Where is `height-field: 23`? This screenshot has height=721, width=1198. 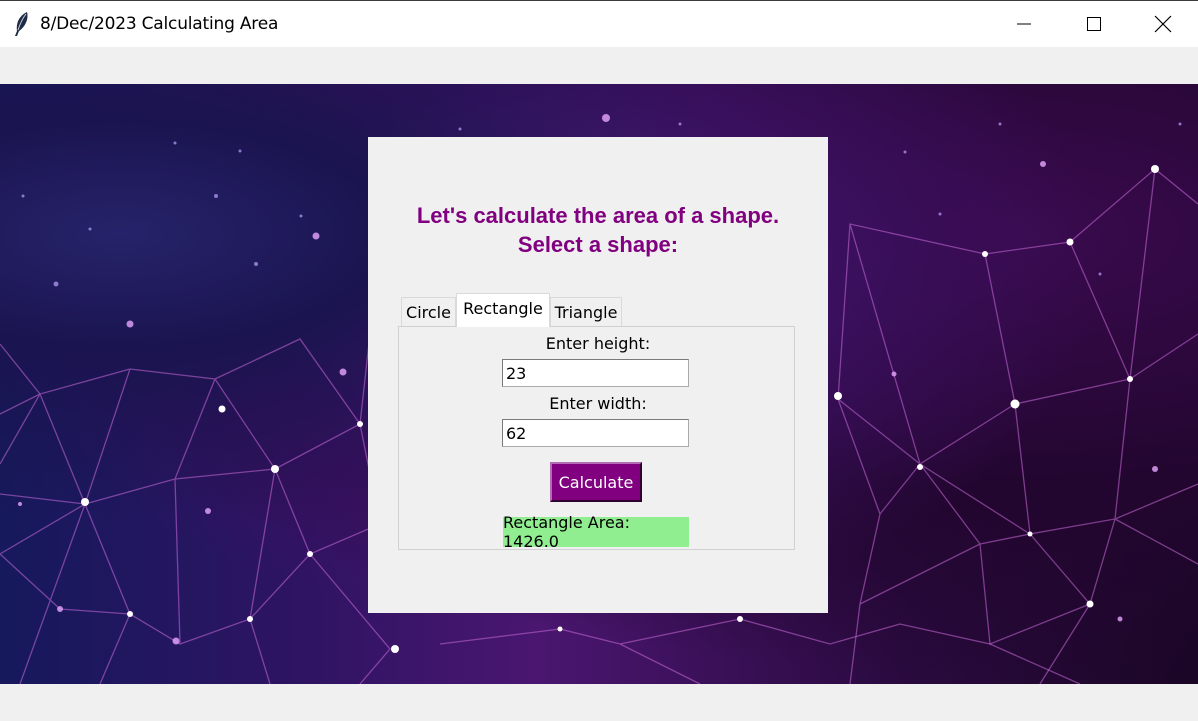
height-field: 23 is located at coordinates (595, 373).